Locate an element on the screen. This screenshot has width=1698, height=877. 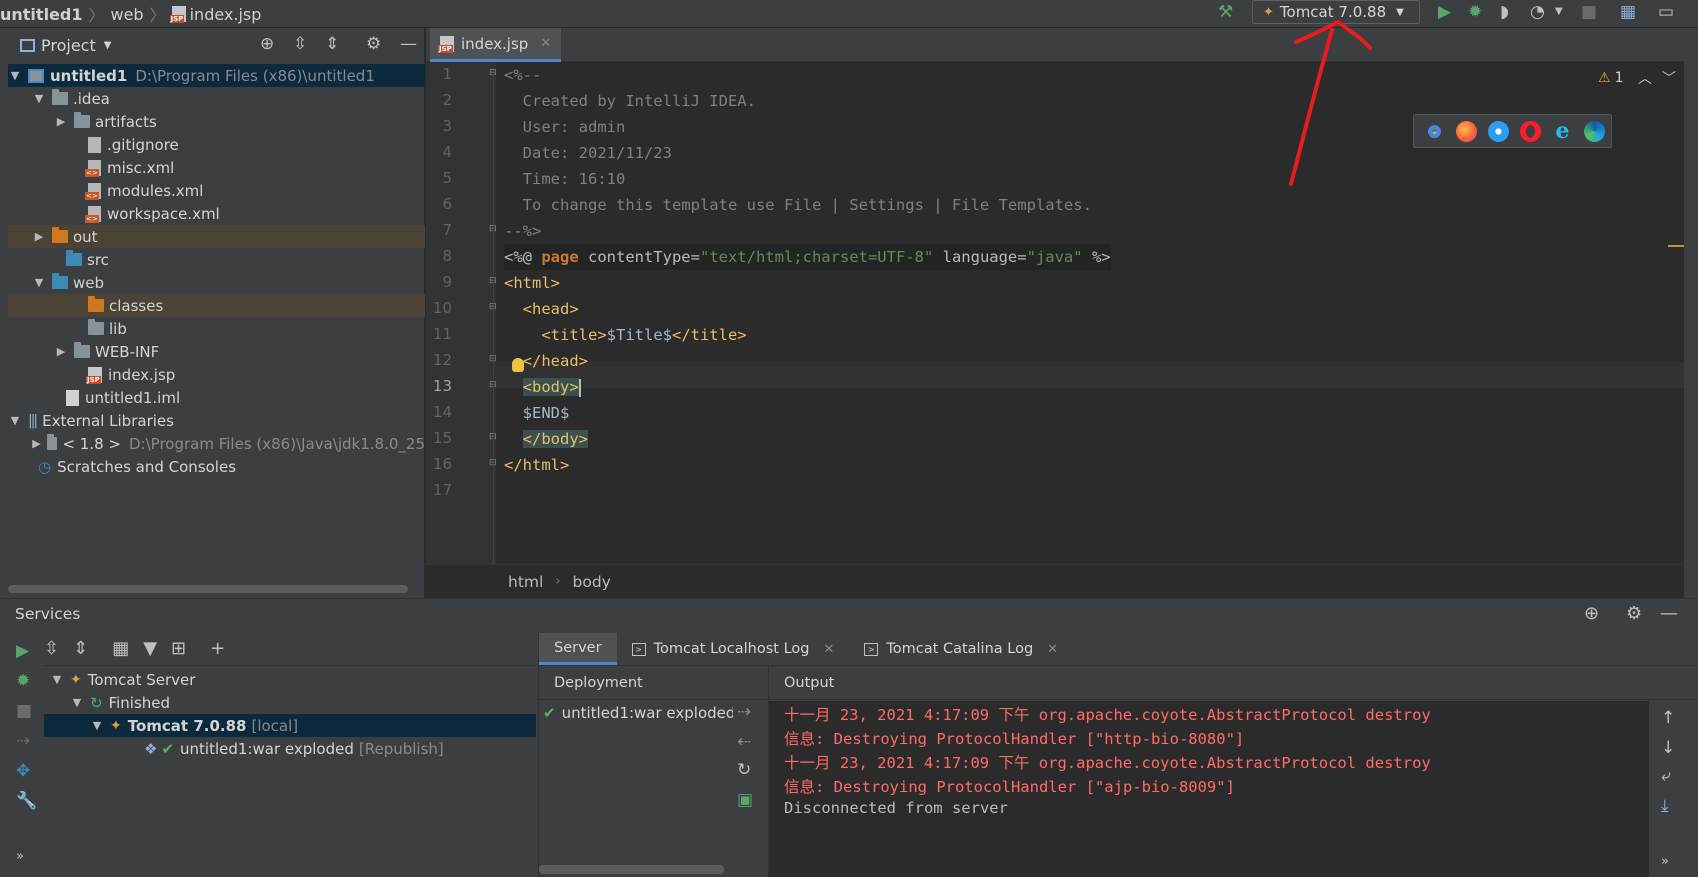
tree-item-src: src is located at coordinates (216, 259).